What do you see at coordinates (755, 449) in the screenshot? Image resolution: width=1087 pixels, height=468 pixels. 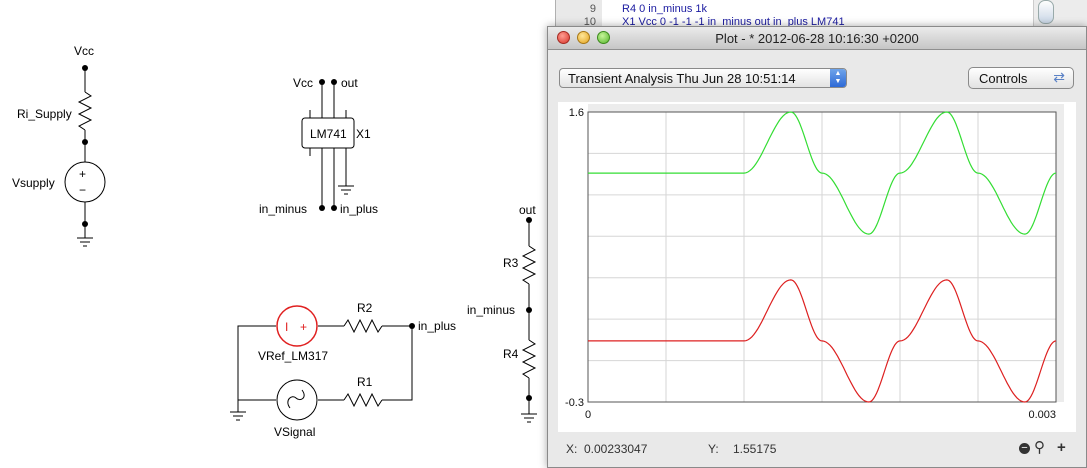 I see `y-readout-value: 1.55175` at bounding box center [755, 449].